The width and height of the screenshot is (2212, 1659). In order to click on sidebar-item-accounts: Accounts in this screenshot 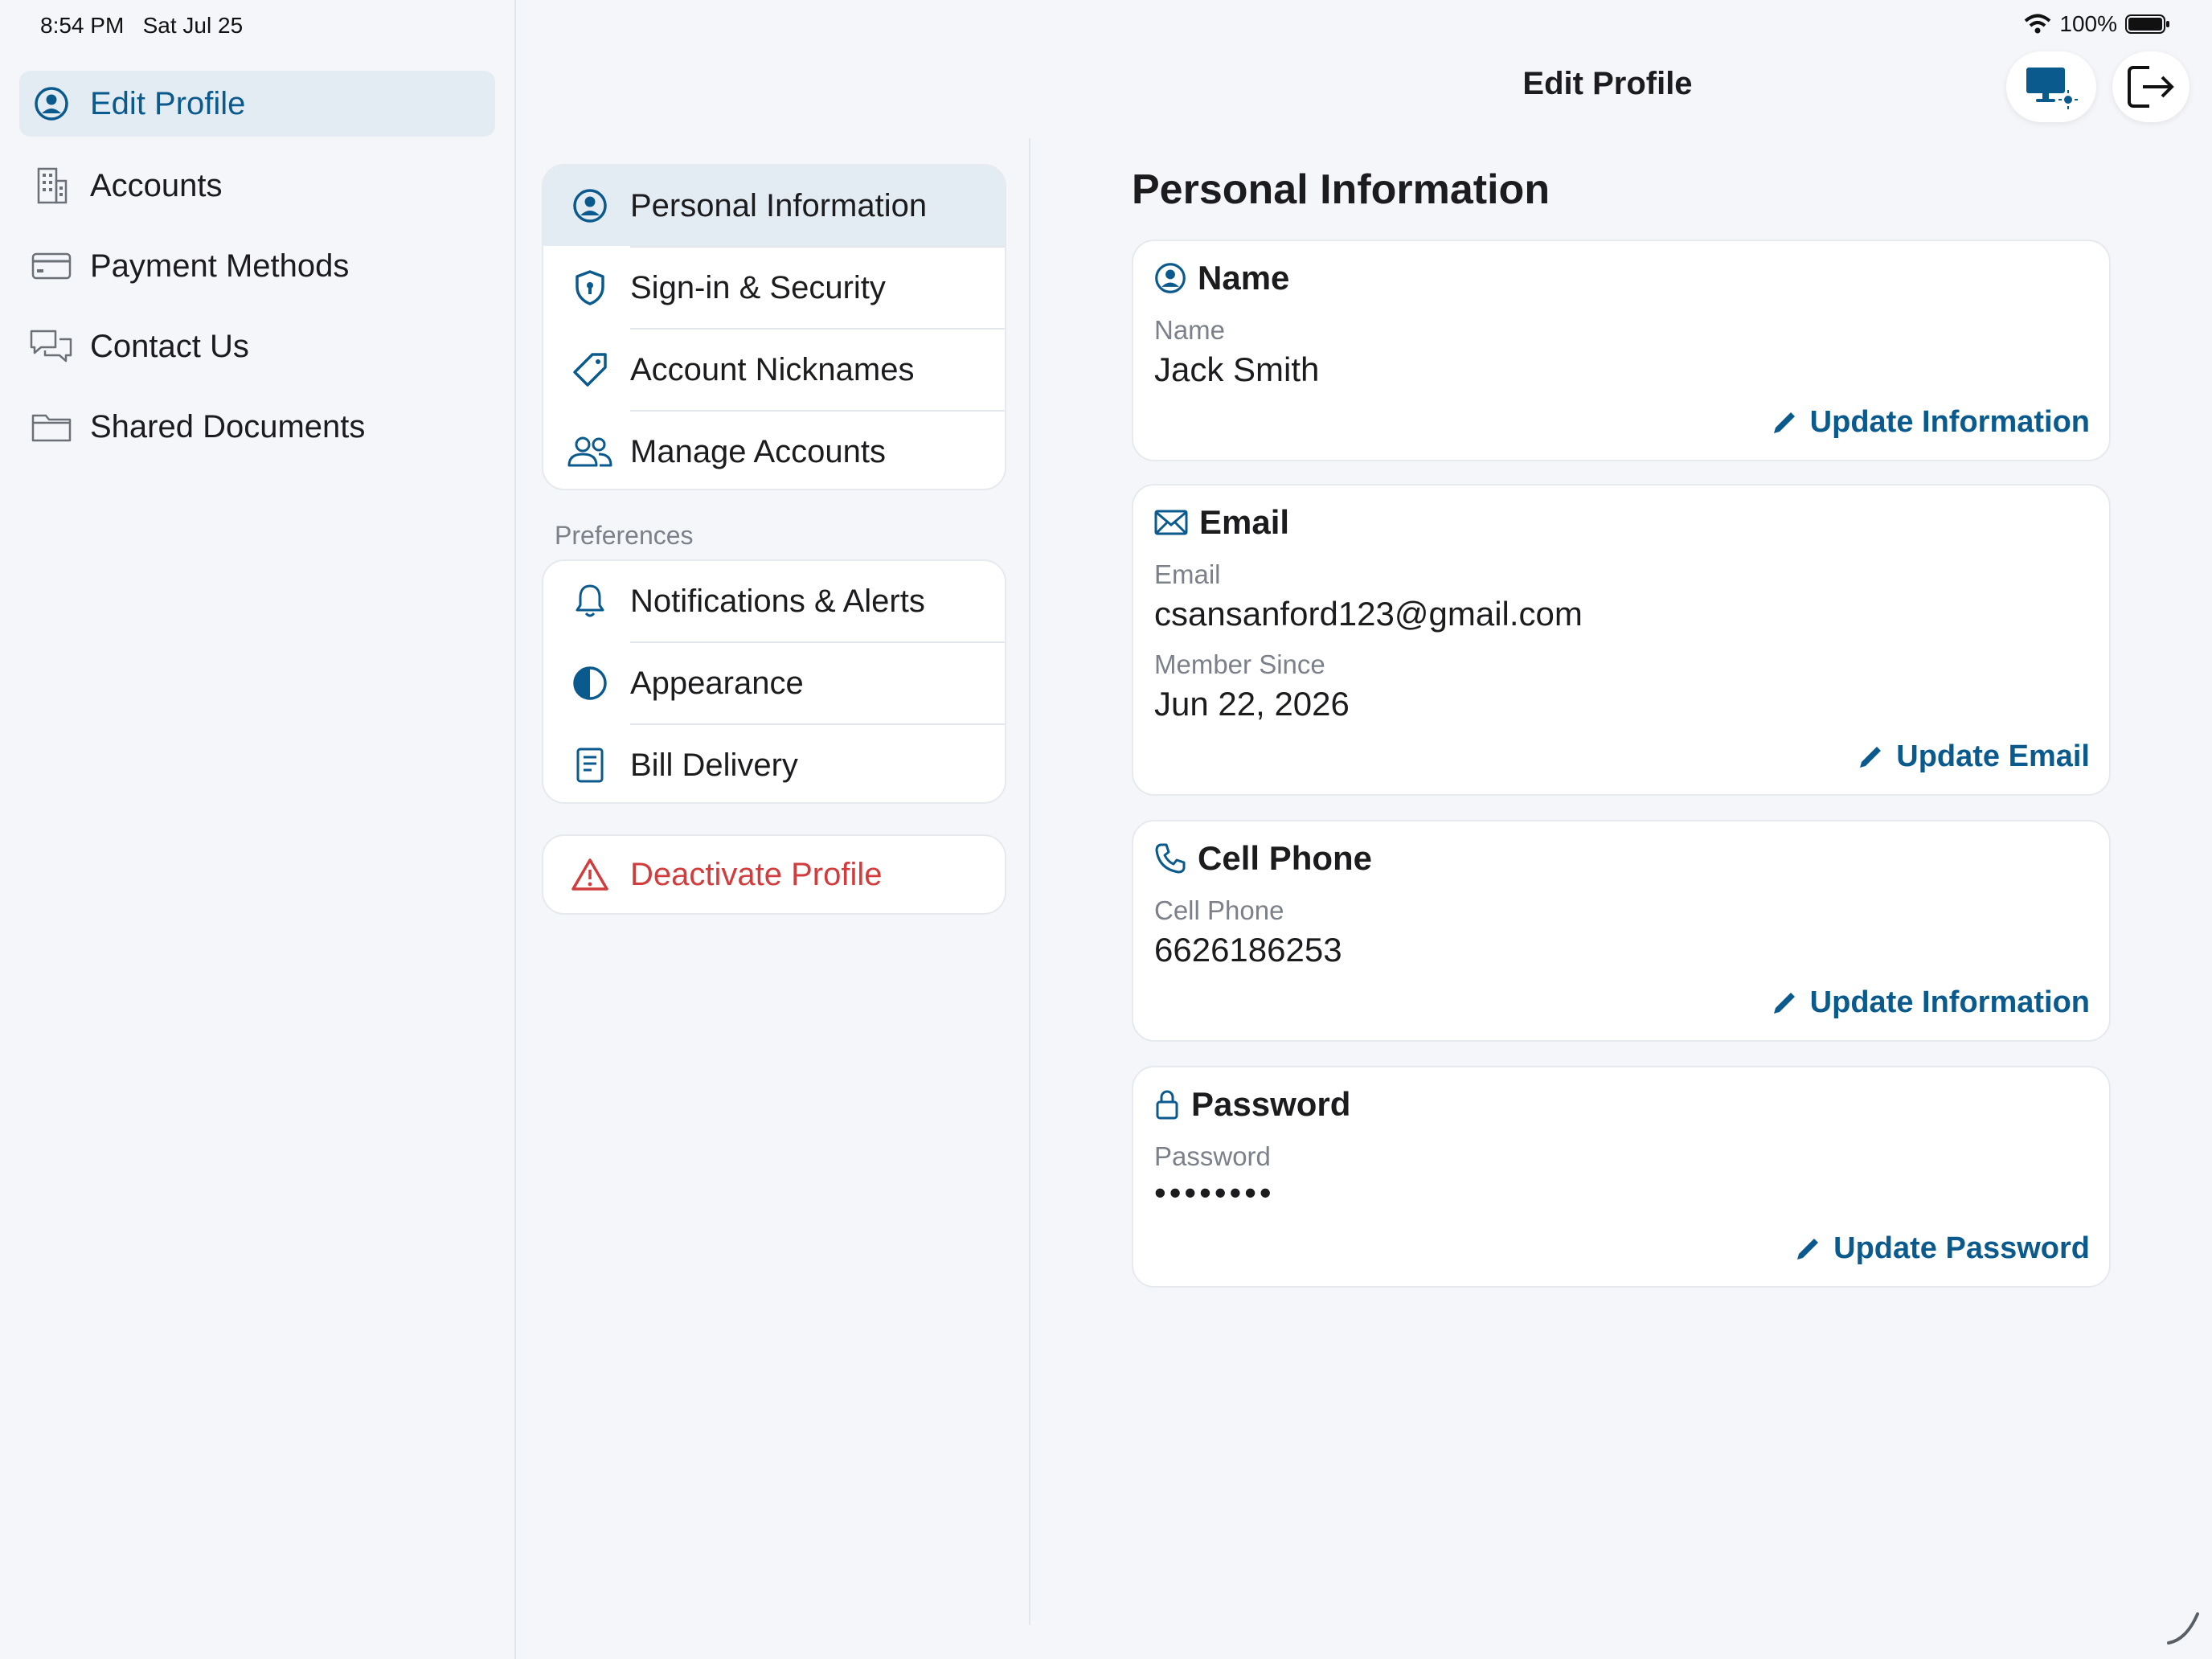, I will do `click(257, 186)`.